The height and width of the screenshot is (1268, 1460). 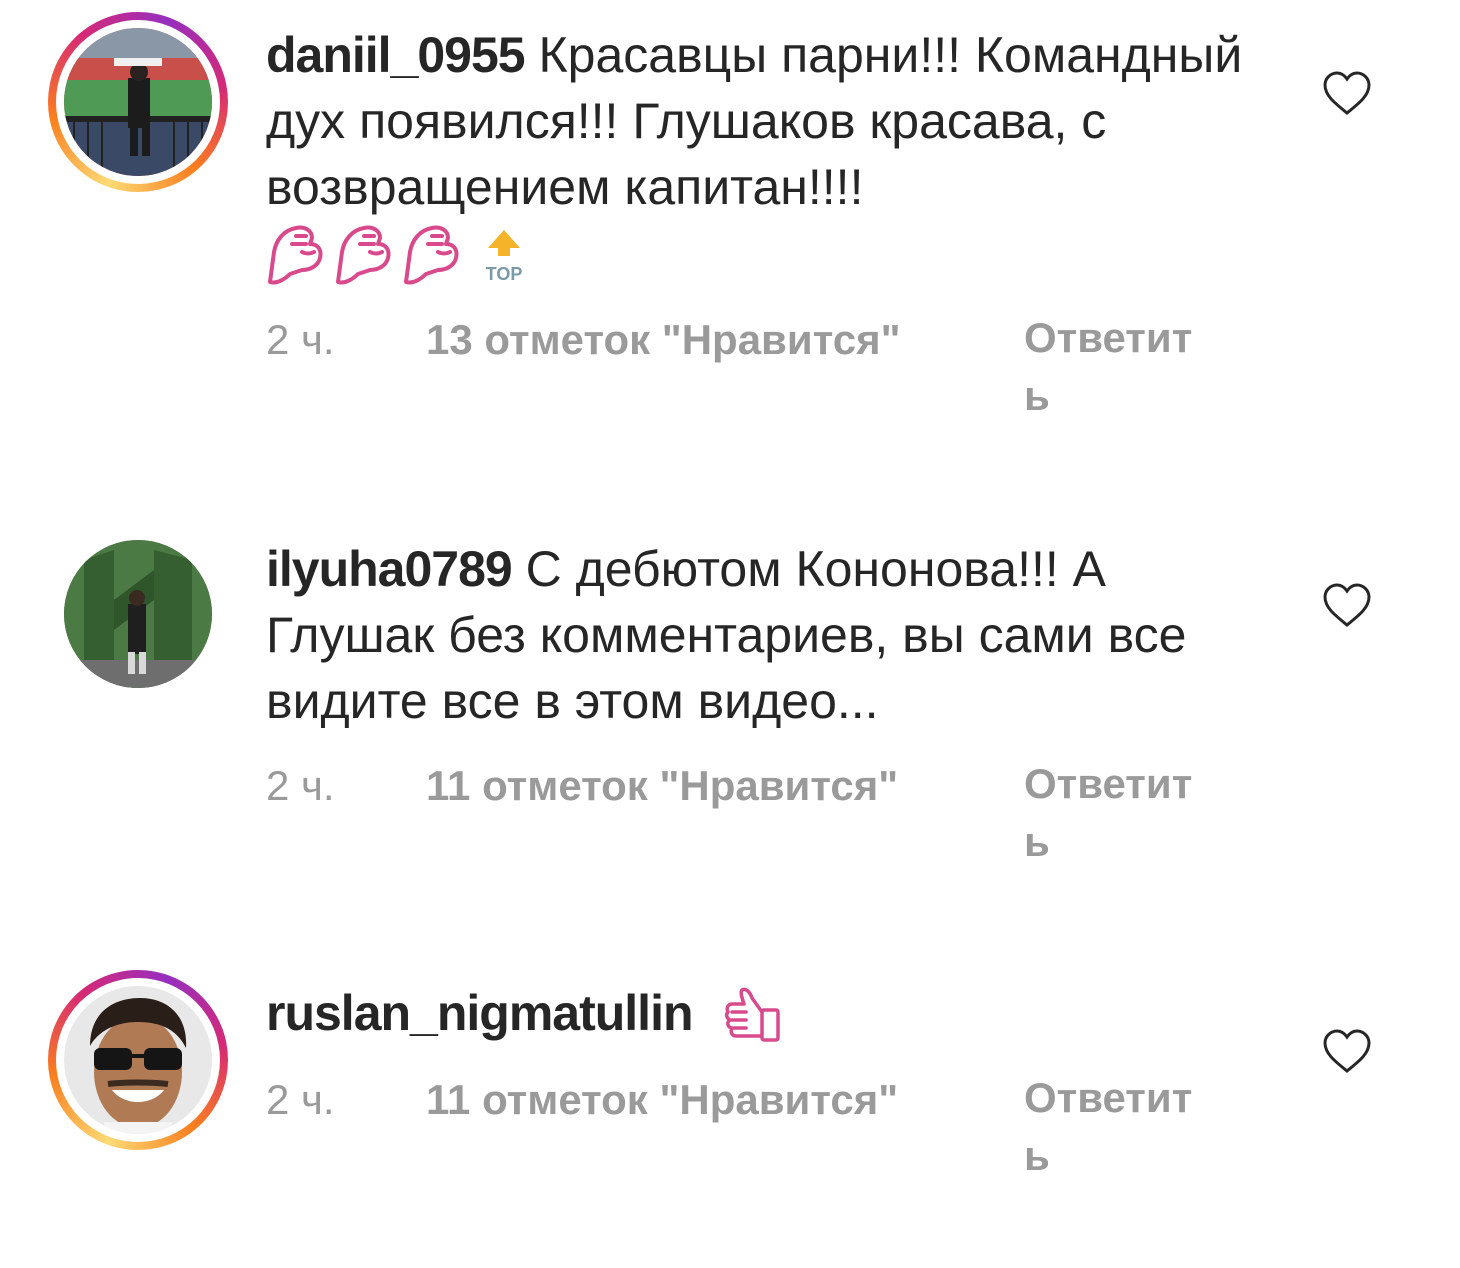 What do you see at coordinates (401, 254) in the screenshot?
I see `emoji-row: TOP` at bounding box center [401, 254].